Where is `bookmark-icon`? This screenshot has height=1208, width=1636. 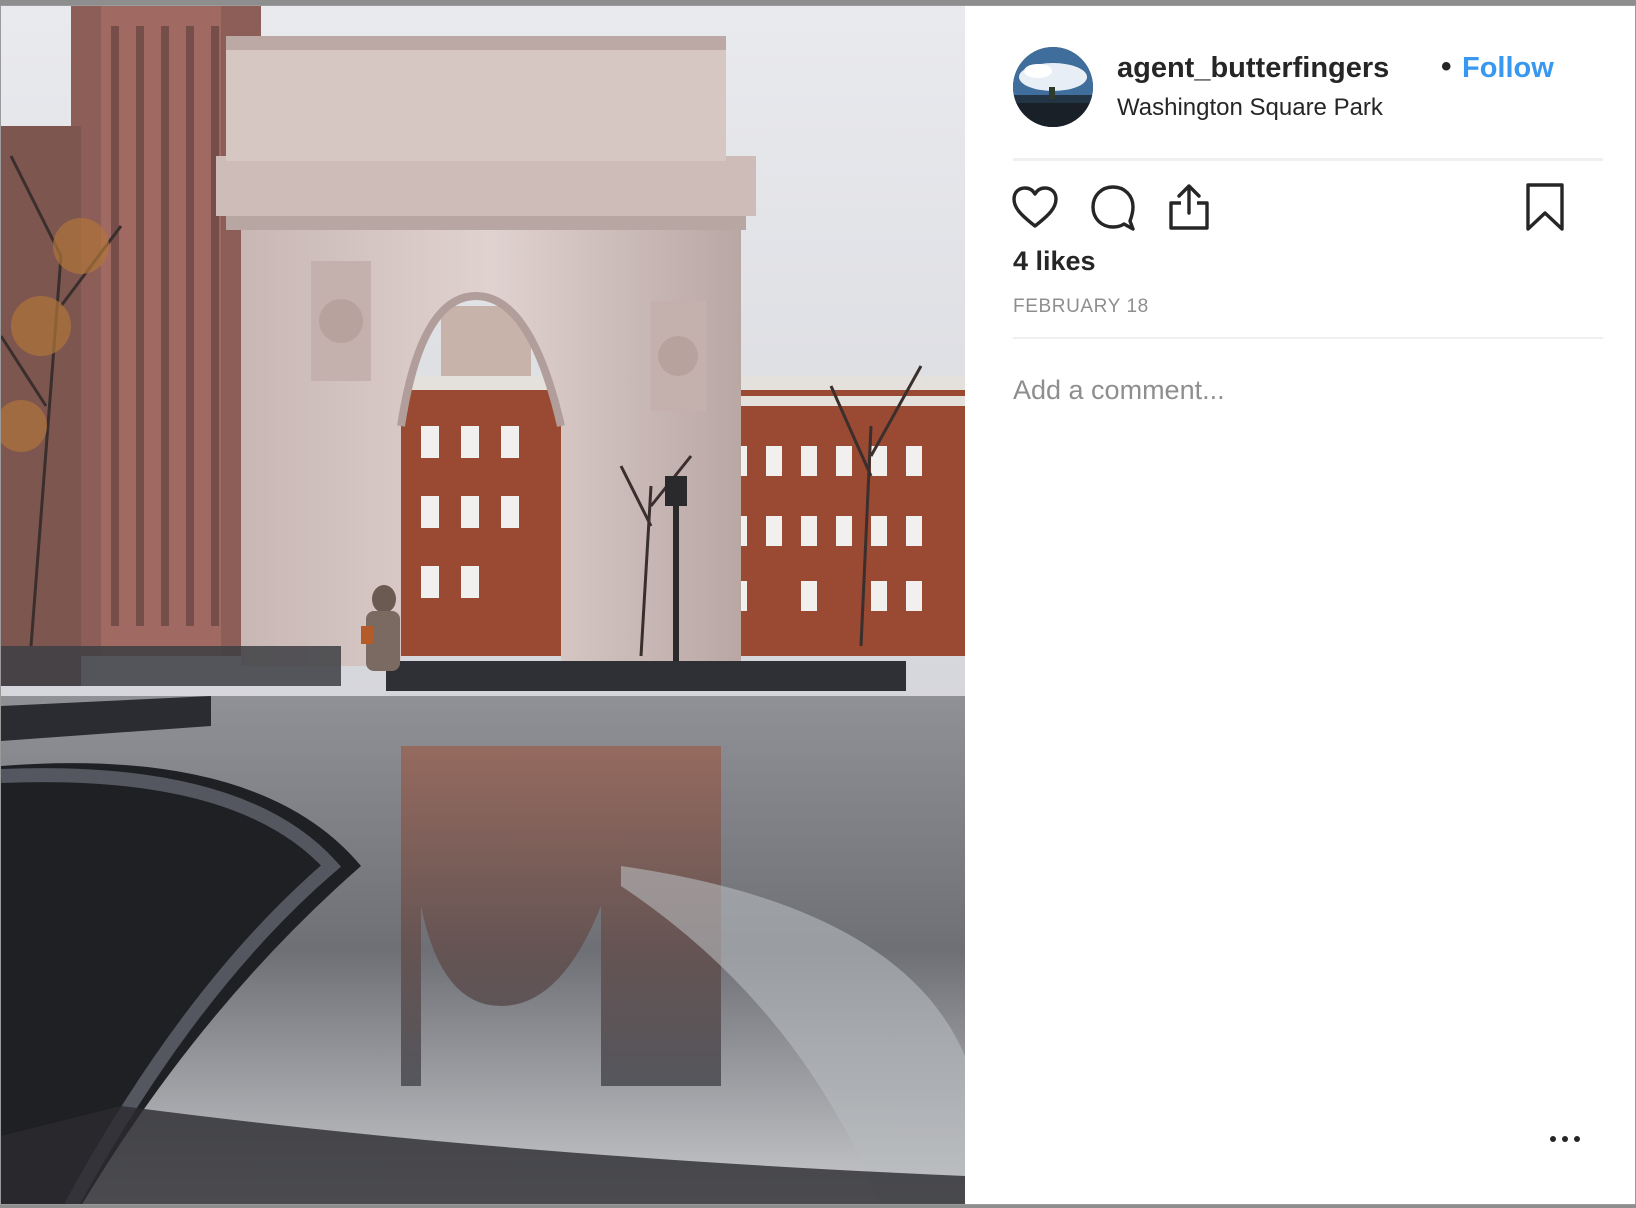 bookmark-icon is located at coordinates (1545, 207).